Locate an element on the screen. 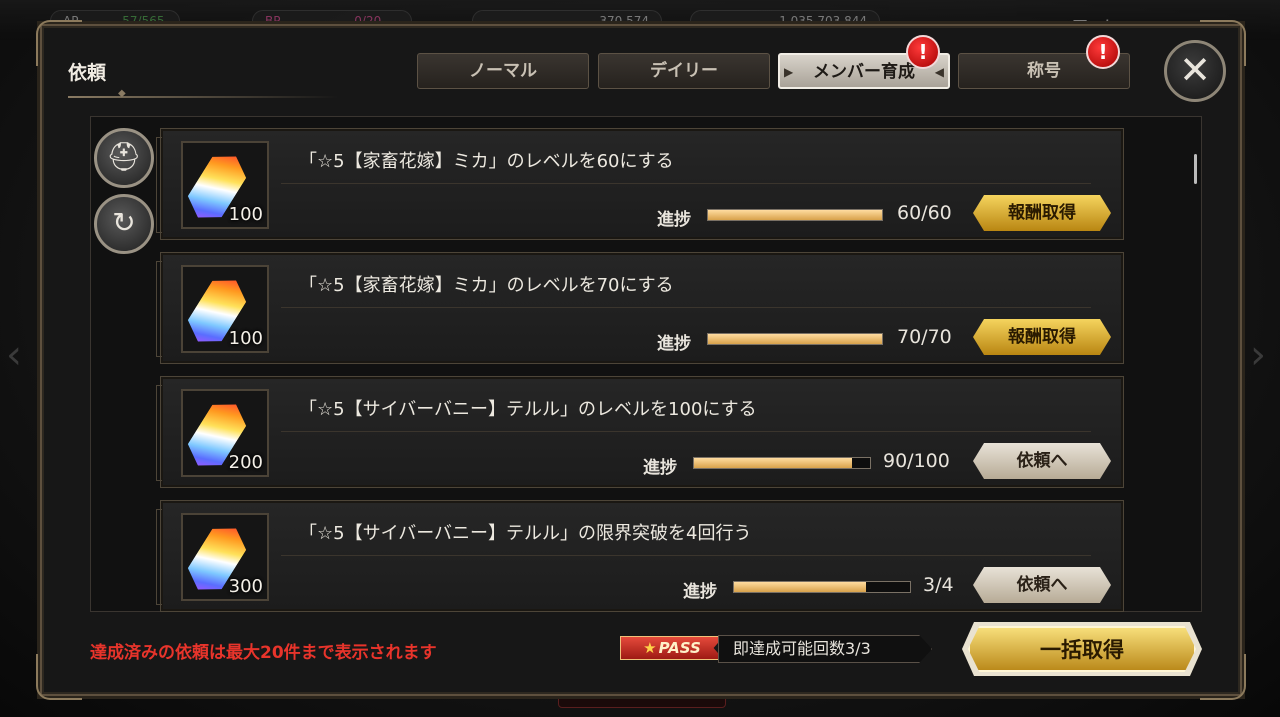 This screenshot has width=1280, height=717. bulk-claim-button: 一括取得 is located at coordinates (1082, 649).